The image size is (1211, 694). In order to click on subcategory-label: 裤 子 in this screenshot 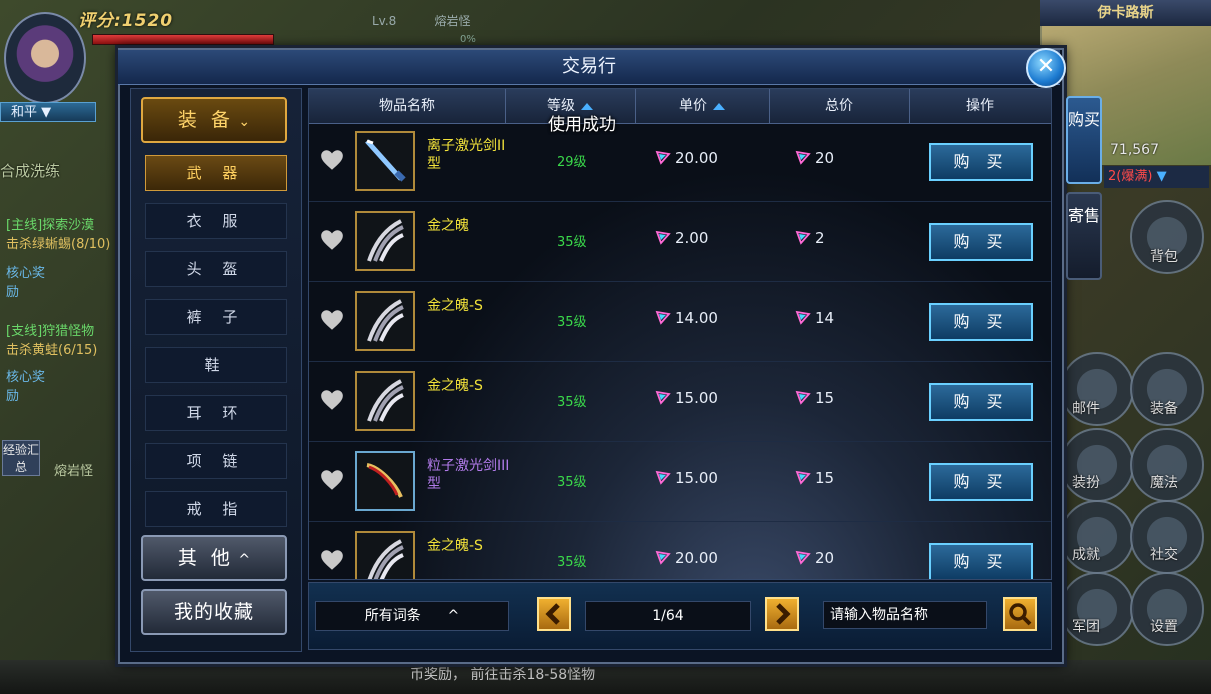, I will do `click(216, 317)`.